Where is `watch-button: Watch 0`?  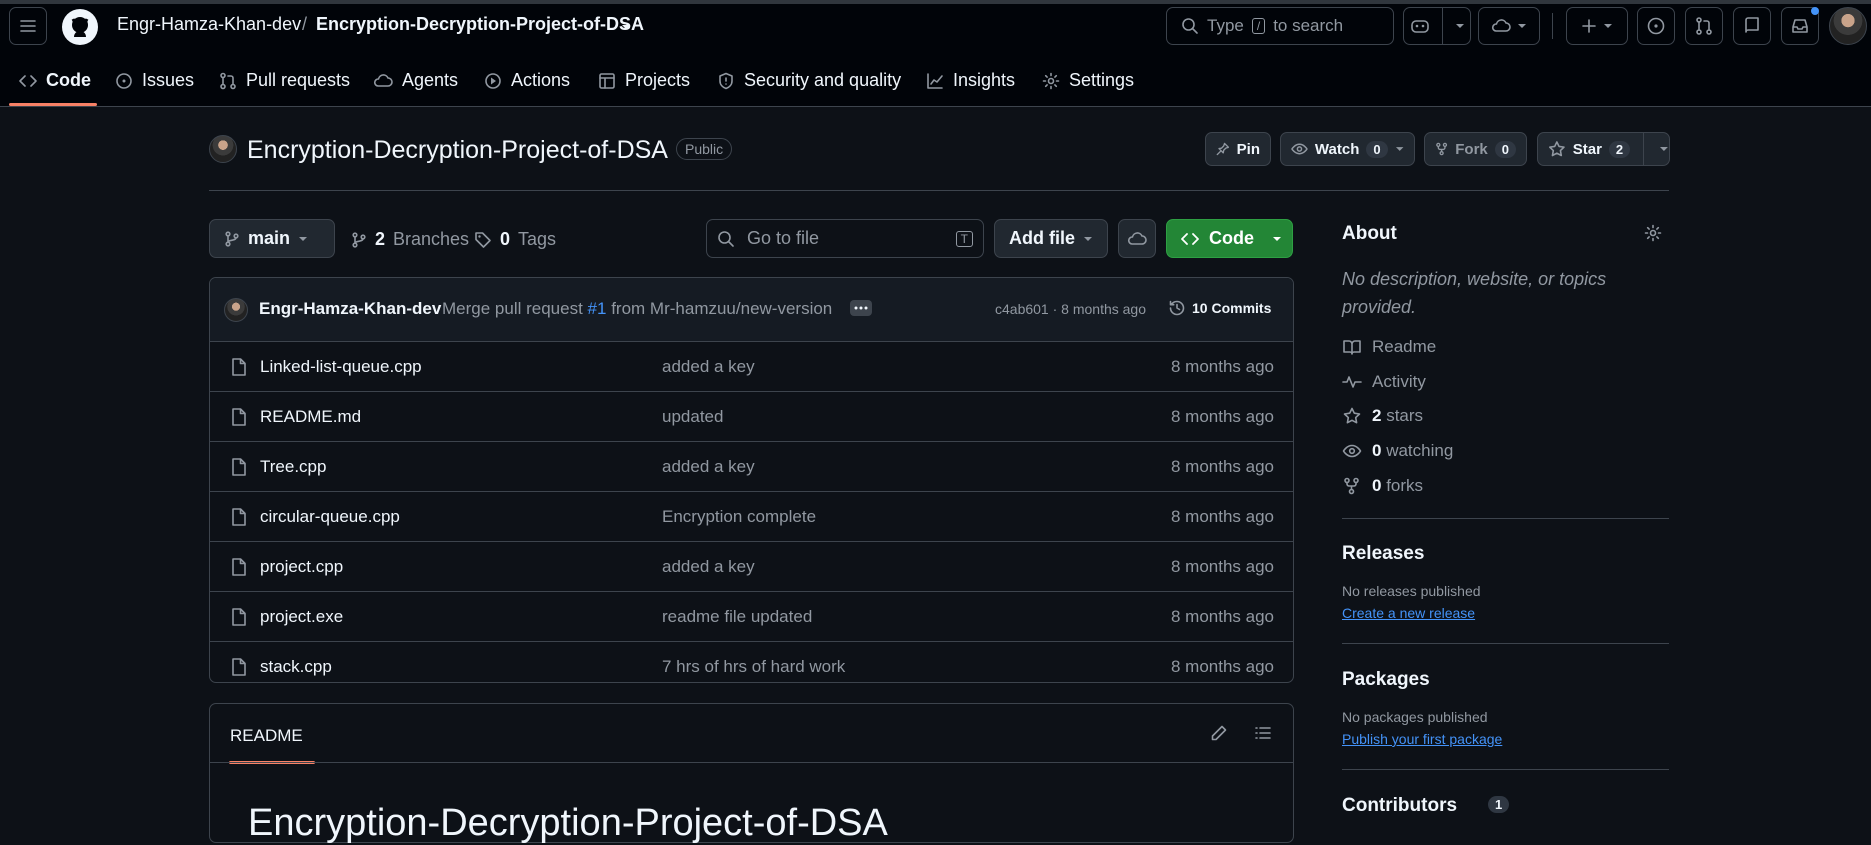
watch-button: Watch 0 is located at coordinates (1347, 149).